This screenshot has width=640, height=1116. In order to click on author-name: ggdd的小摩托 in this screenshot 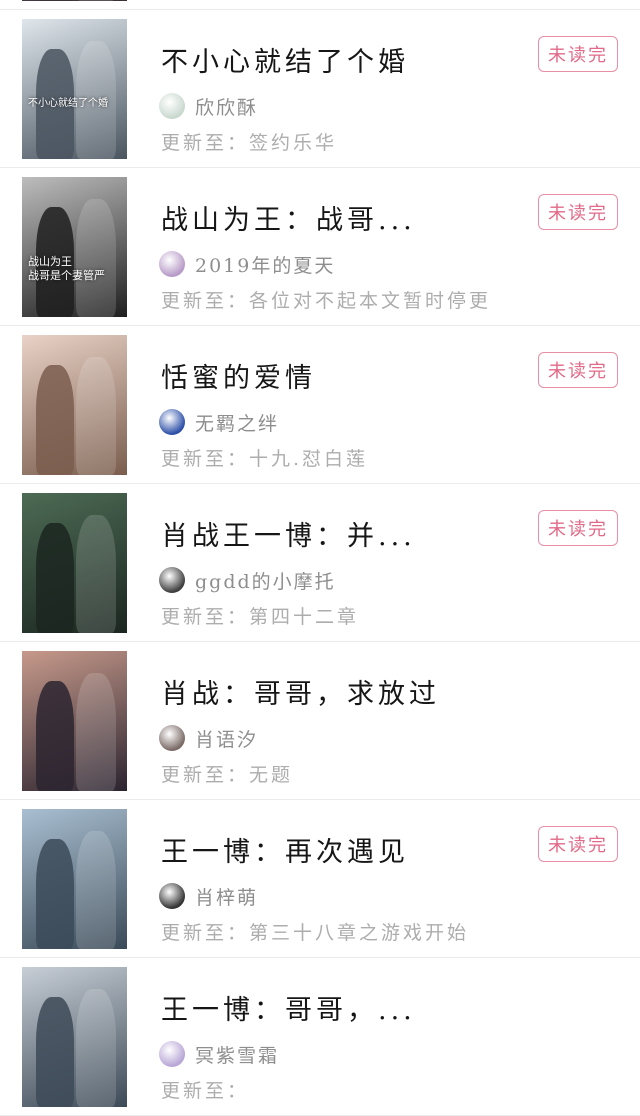, I will do `click(265, 581)`.